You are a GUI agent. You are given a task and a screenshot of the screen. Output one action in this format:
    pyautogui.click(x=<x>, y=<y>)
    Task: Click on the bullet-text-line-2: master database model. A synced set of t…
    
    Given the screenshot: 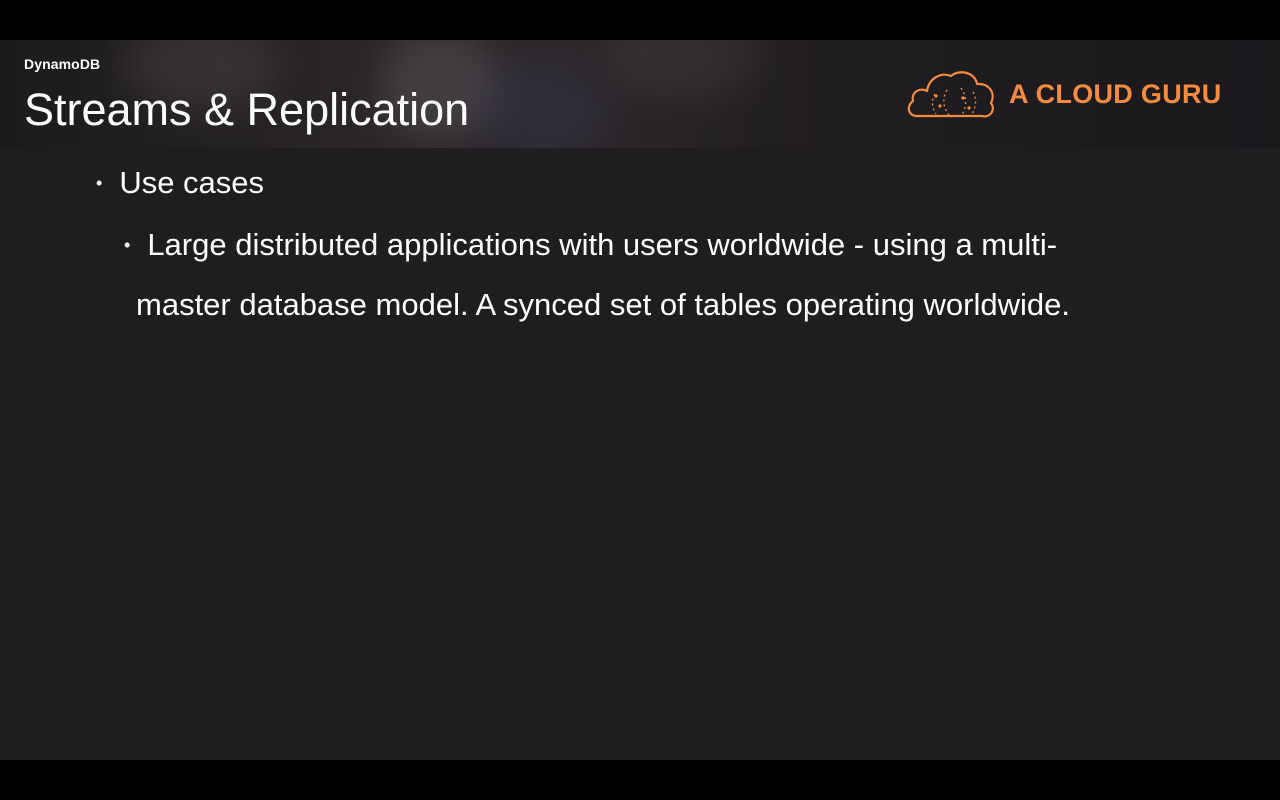 What is the action you would take?
    pyautogui.click(x=603, y=304)
    